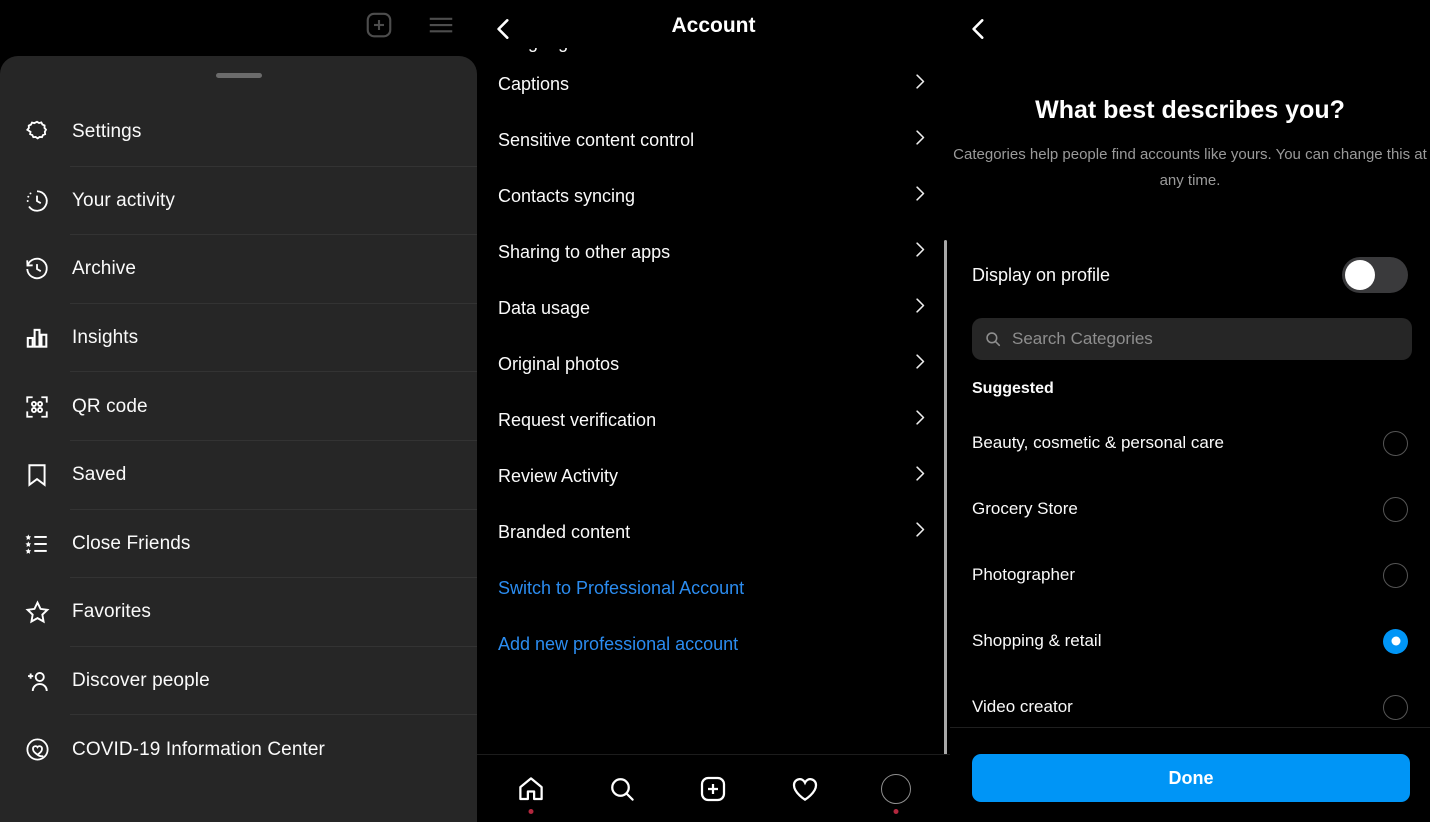 The width and height of the screenshot is (1430, 822). What do you see at coordinates (1192, 339) in the screenshot?
I see `search-categories-field: Search Categories` at bounding box center [1192, 339].